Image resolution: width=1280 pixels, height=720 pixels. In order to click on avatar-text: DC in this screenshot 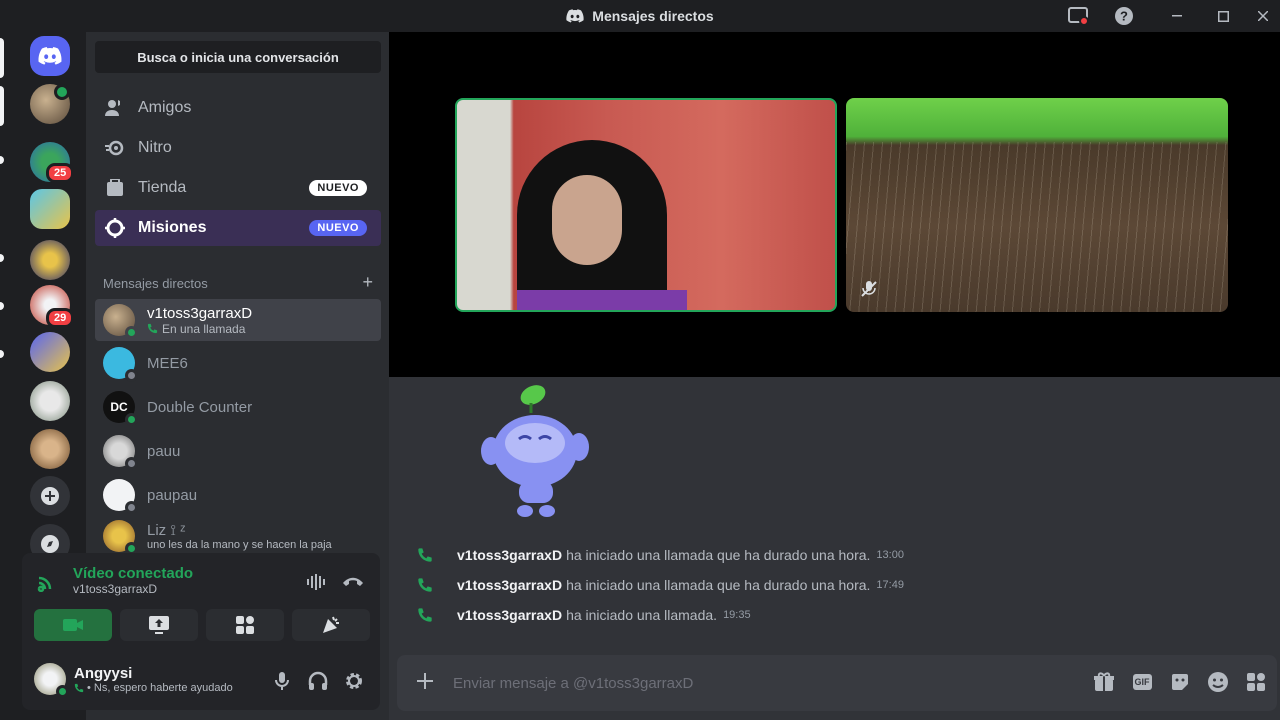, I will do `click(119, 407)`.